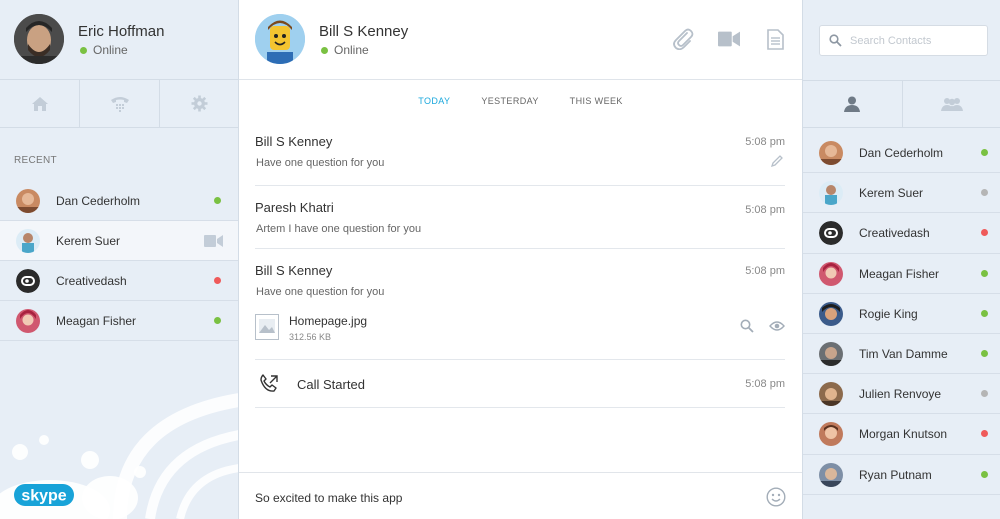 The image size is (1000, 519). Describe the element at coordinates (331, 384) in the screenshot. I see `call-event-label: Call Started` at that location.